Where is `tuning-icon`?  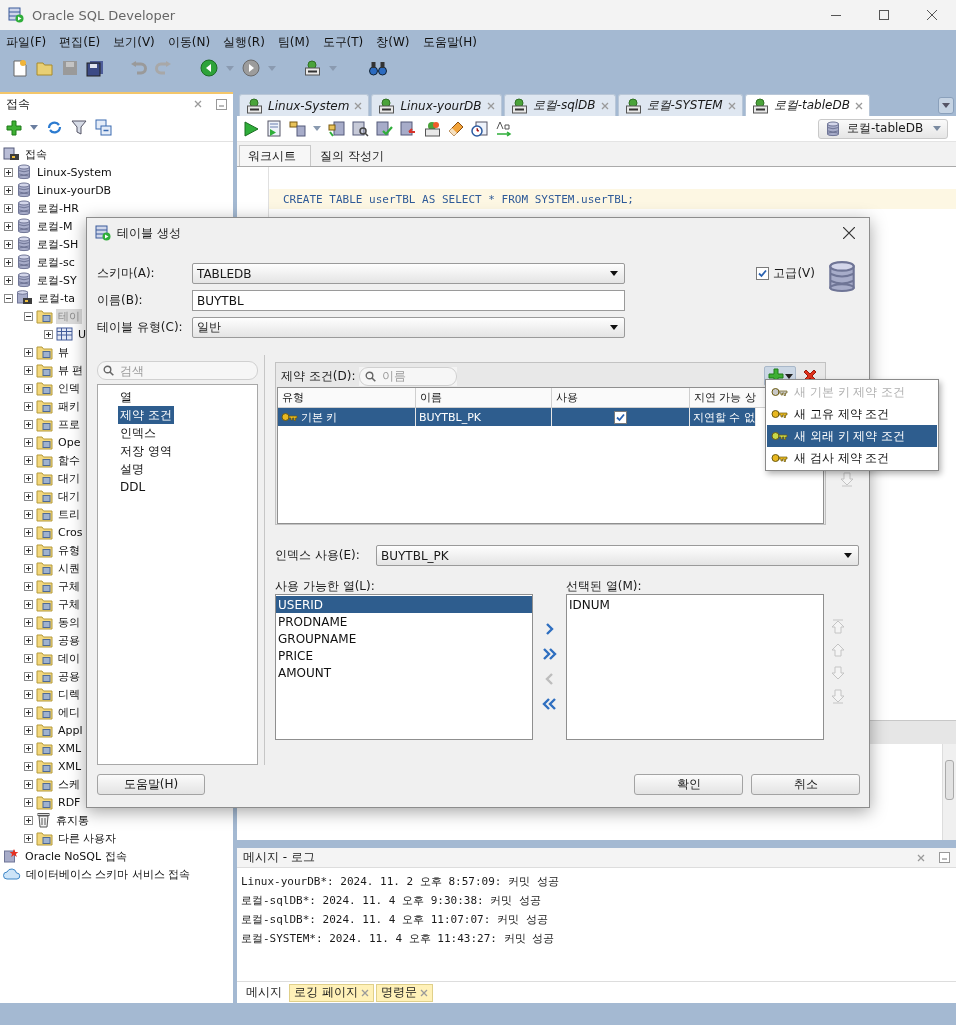
tuning-icon is located at coordinates (360, 128).